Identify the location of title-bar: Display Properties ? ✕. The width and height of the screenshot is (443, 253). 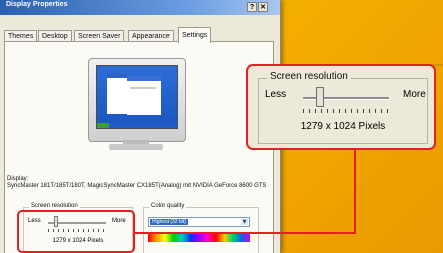
(140, 7).